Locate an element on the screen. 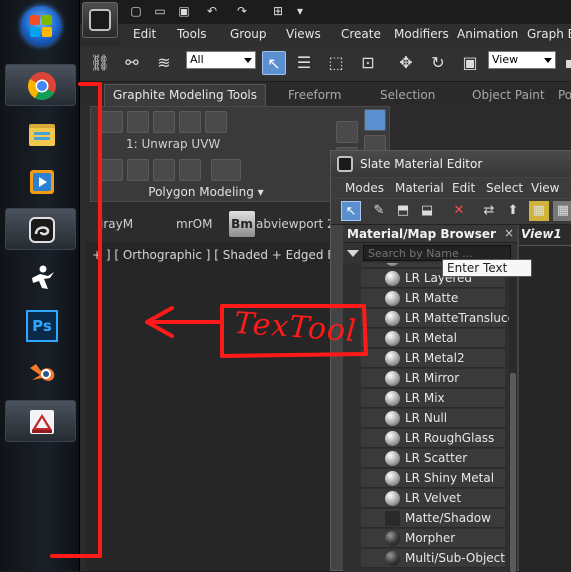 Image resolution: width=571 pixels, height=572 pixels. put-to-scene-icon: ⬒ is located at coordinates (403, 211).